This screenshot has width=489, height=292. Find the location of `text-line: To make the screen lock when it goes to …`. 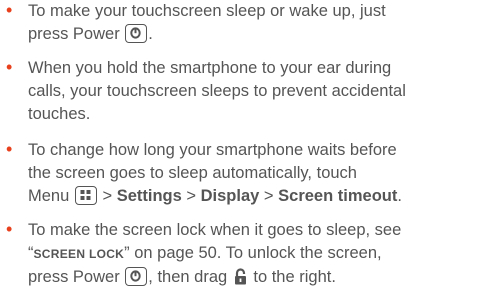

text-line: To make the screen lock when it goes to … is located at coordinates (215, 230).